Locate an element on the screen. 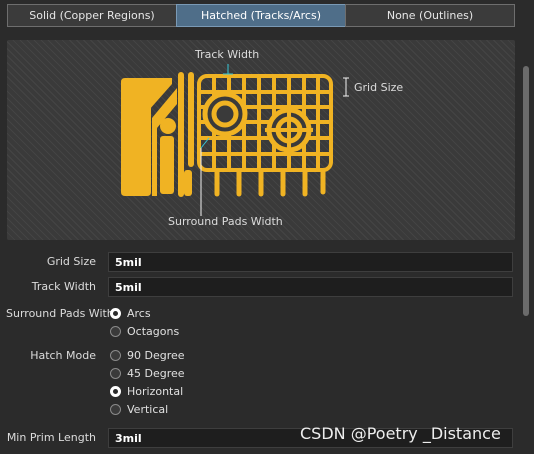 The width and height of the screenshot is (534, 454). surround-pads-width-caption: Surround Pads Width is located at coordinates (225, 221).